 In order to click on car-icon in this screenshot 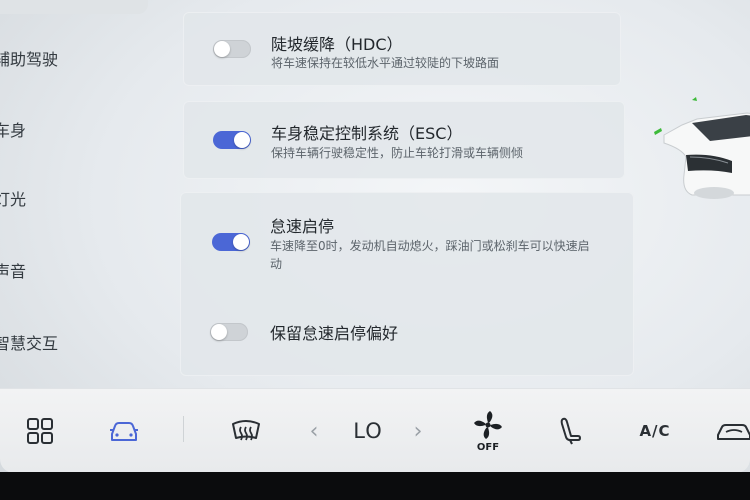, I will do `click(124, 431)`.